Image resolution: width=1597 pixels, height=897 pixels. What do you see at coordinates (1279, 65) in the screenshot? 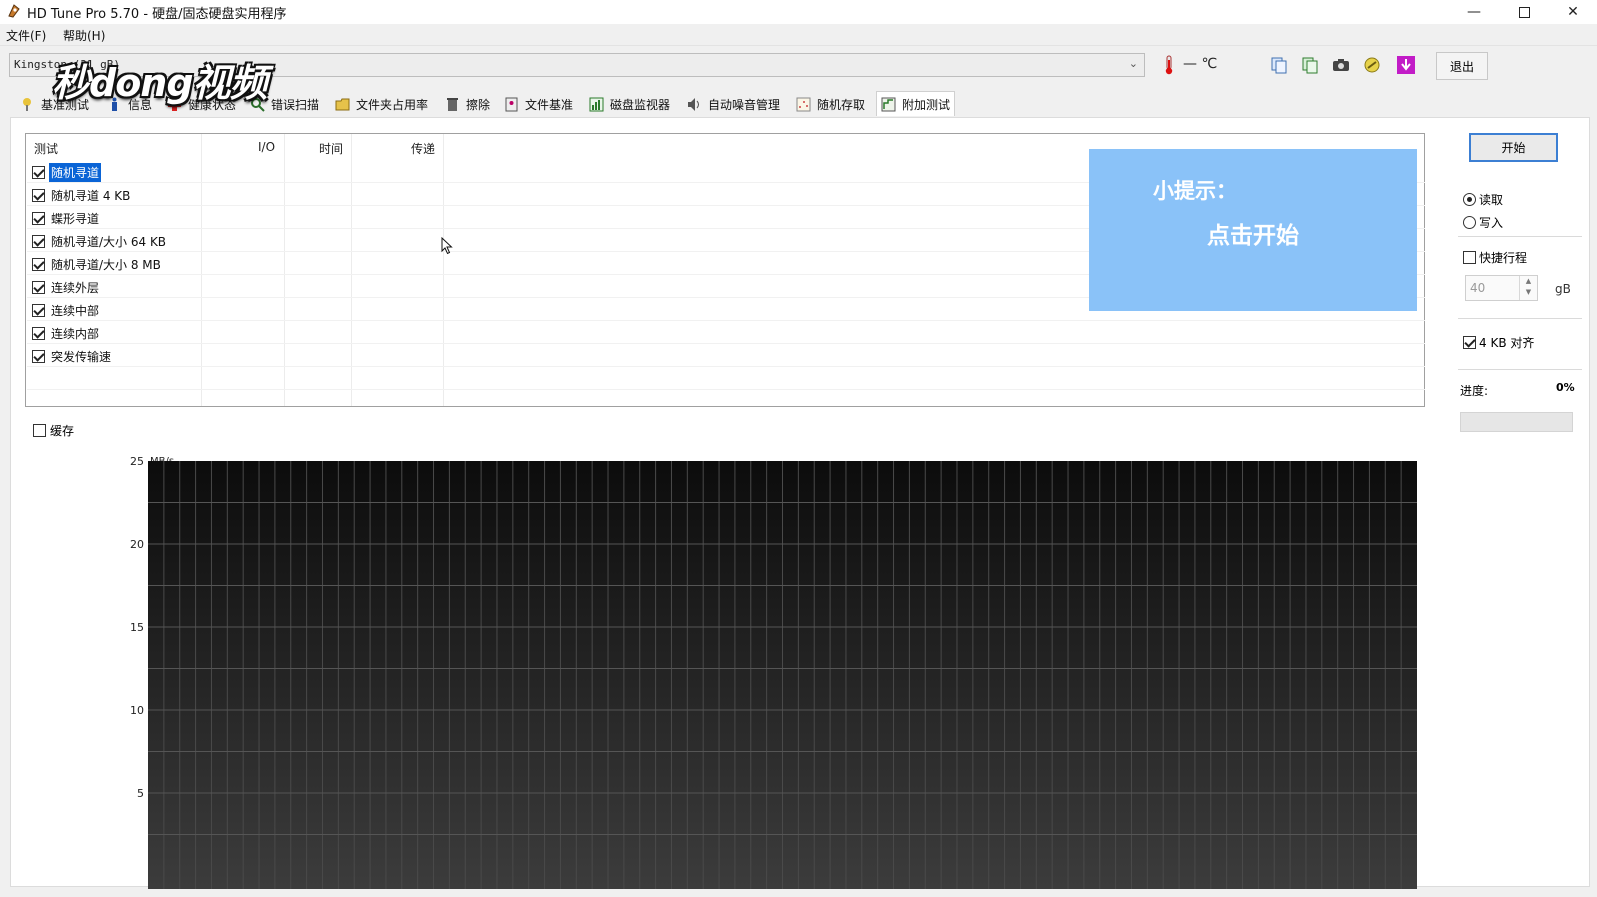
I see `copy-info-icon` at bounding box center [1279, 65].